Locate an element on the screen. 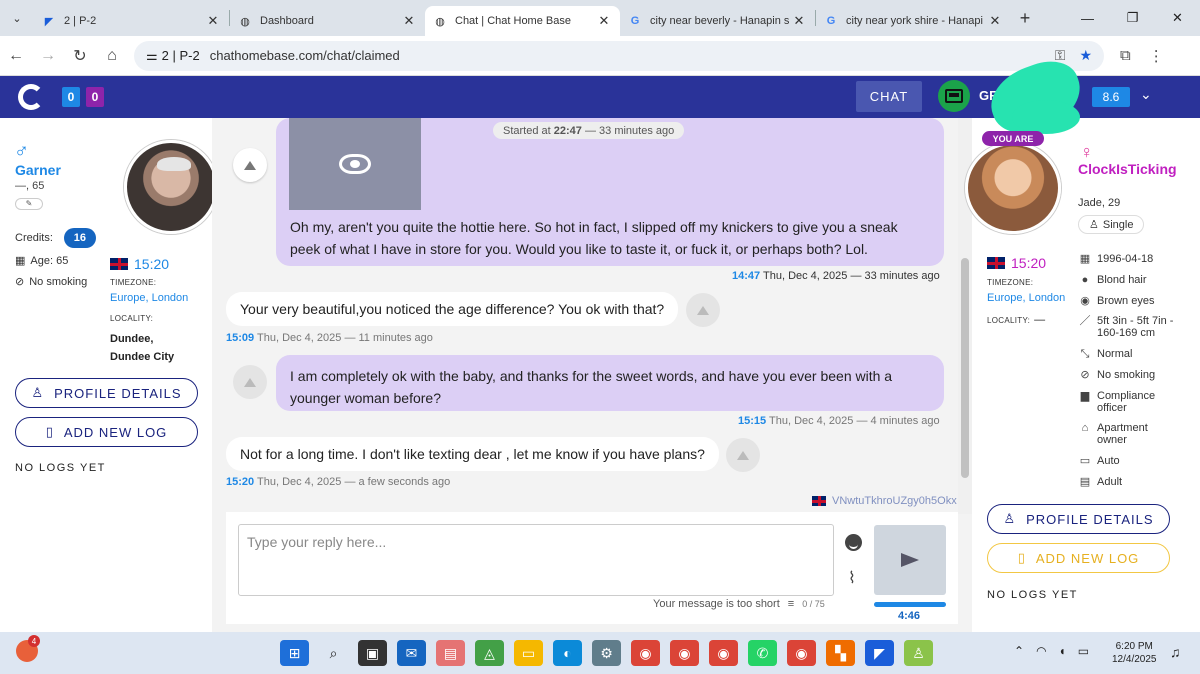 This screenshot has width=1200, height=674. notification-bell-icon: ♫ is located at coordinates (1175, 652).